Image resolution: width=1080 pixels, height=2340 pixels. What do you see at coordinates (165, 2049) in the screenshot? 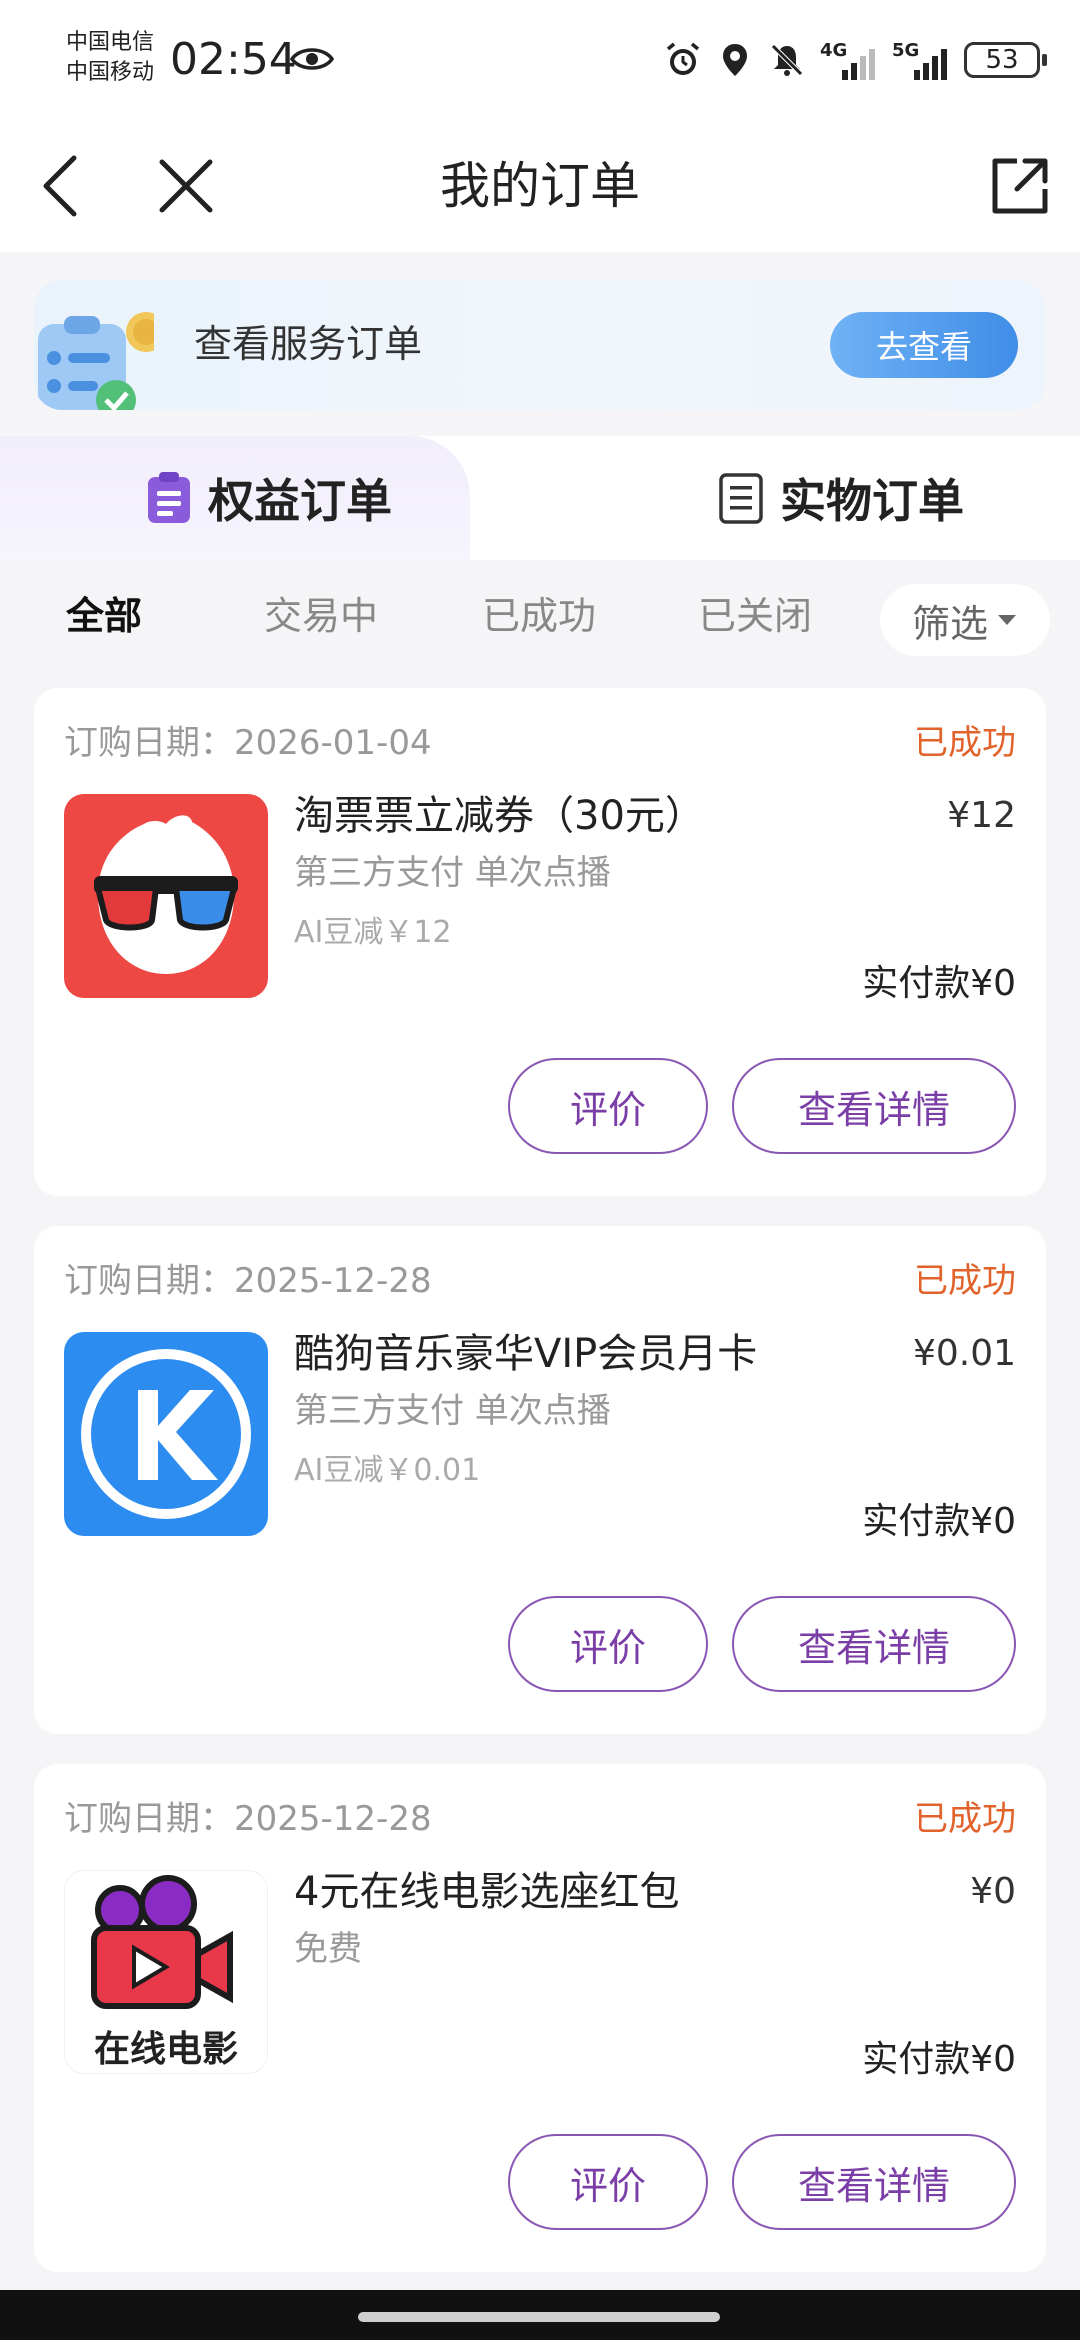
I see `thumb-caption: 在线电影` at bounding box center [165, 2049].